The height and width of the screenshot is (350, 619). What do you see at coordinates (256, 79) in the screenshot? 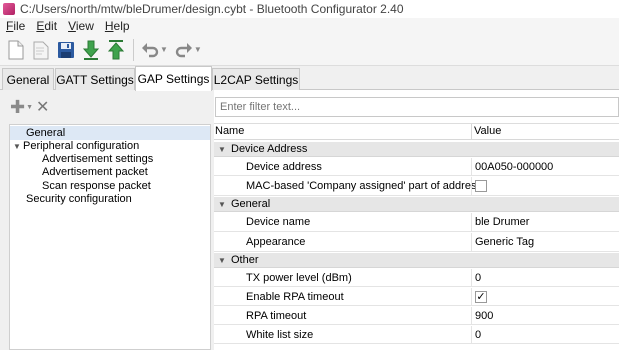
I see `tab-l2cap-settings: L2CAP Settings` at bounding box center [256, 79].